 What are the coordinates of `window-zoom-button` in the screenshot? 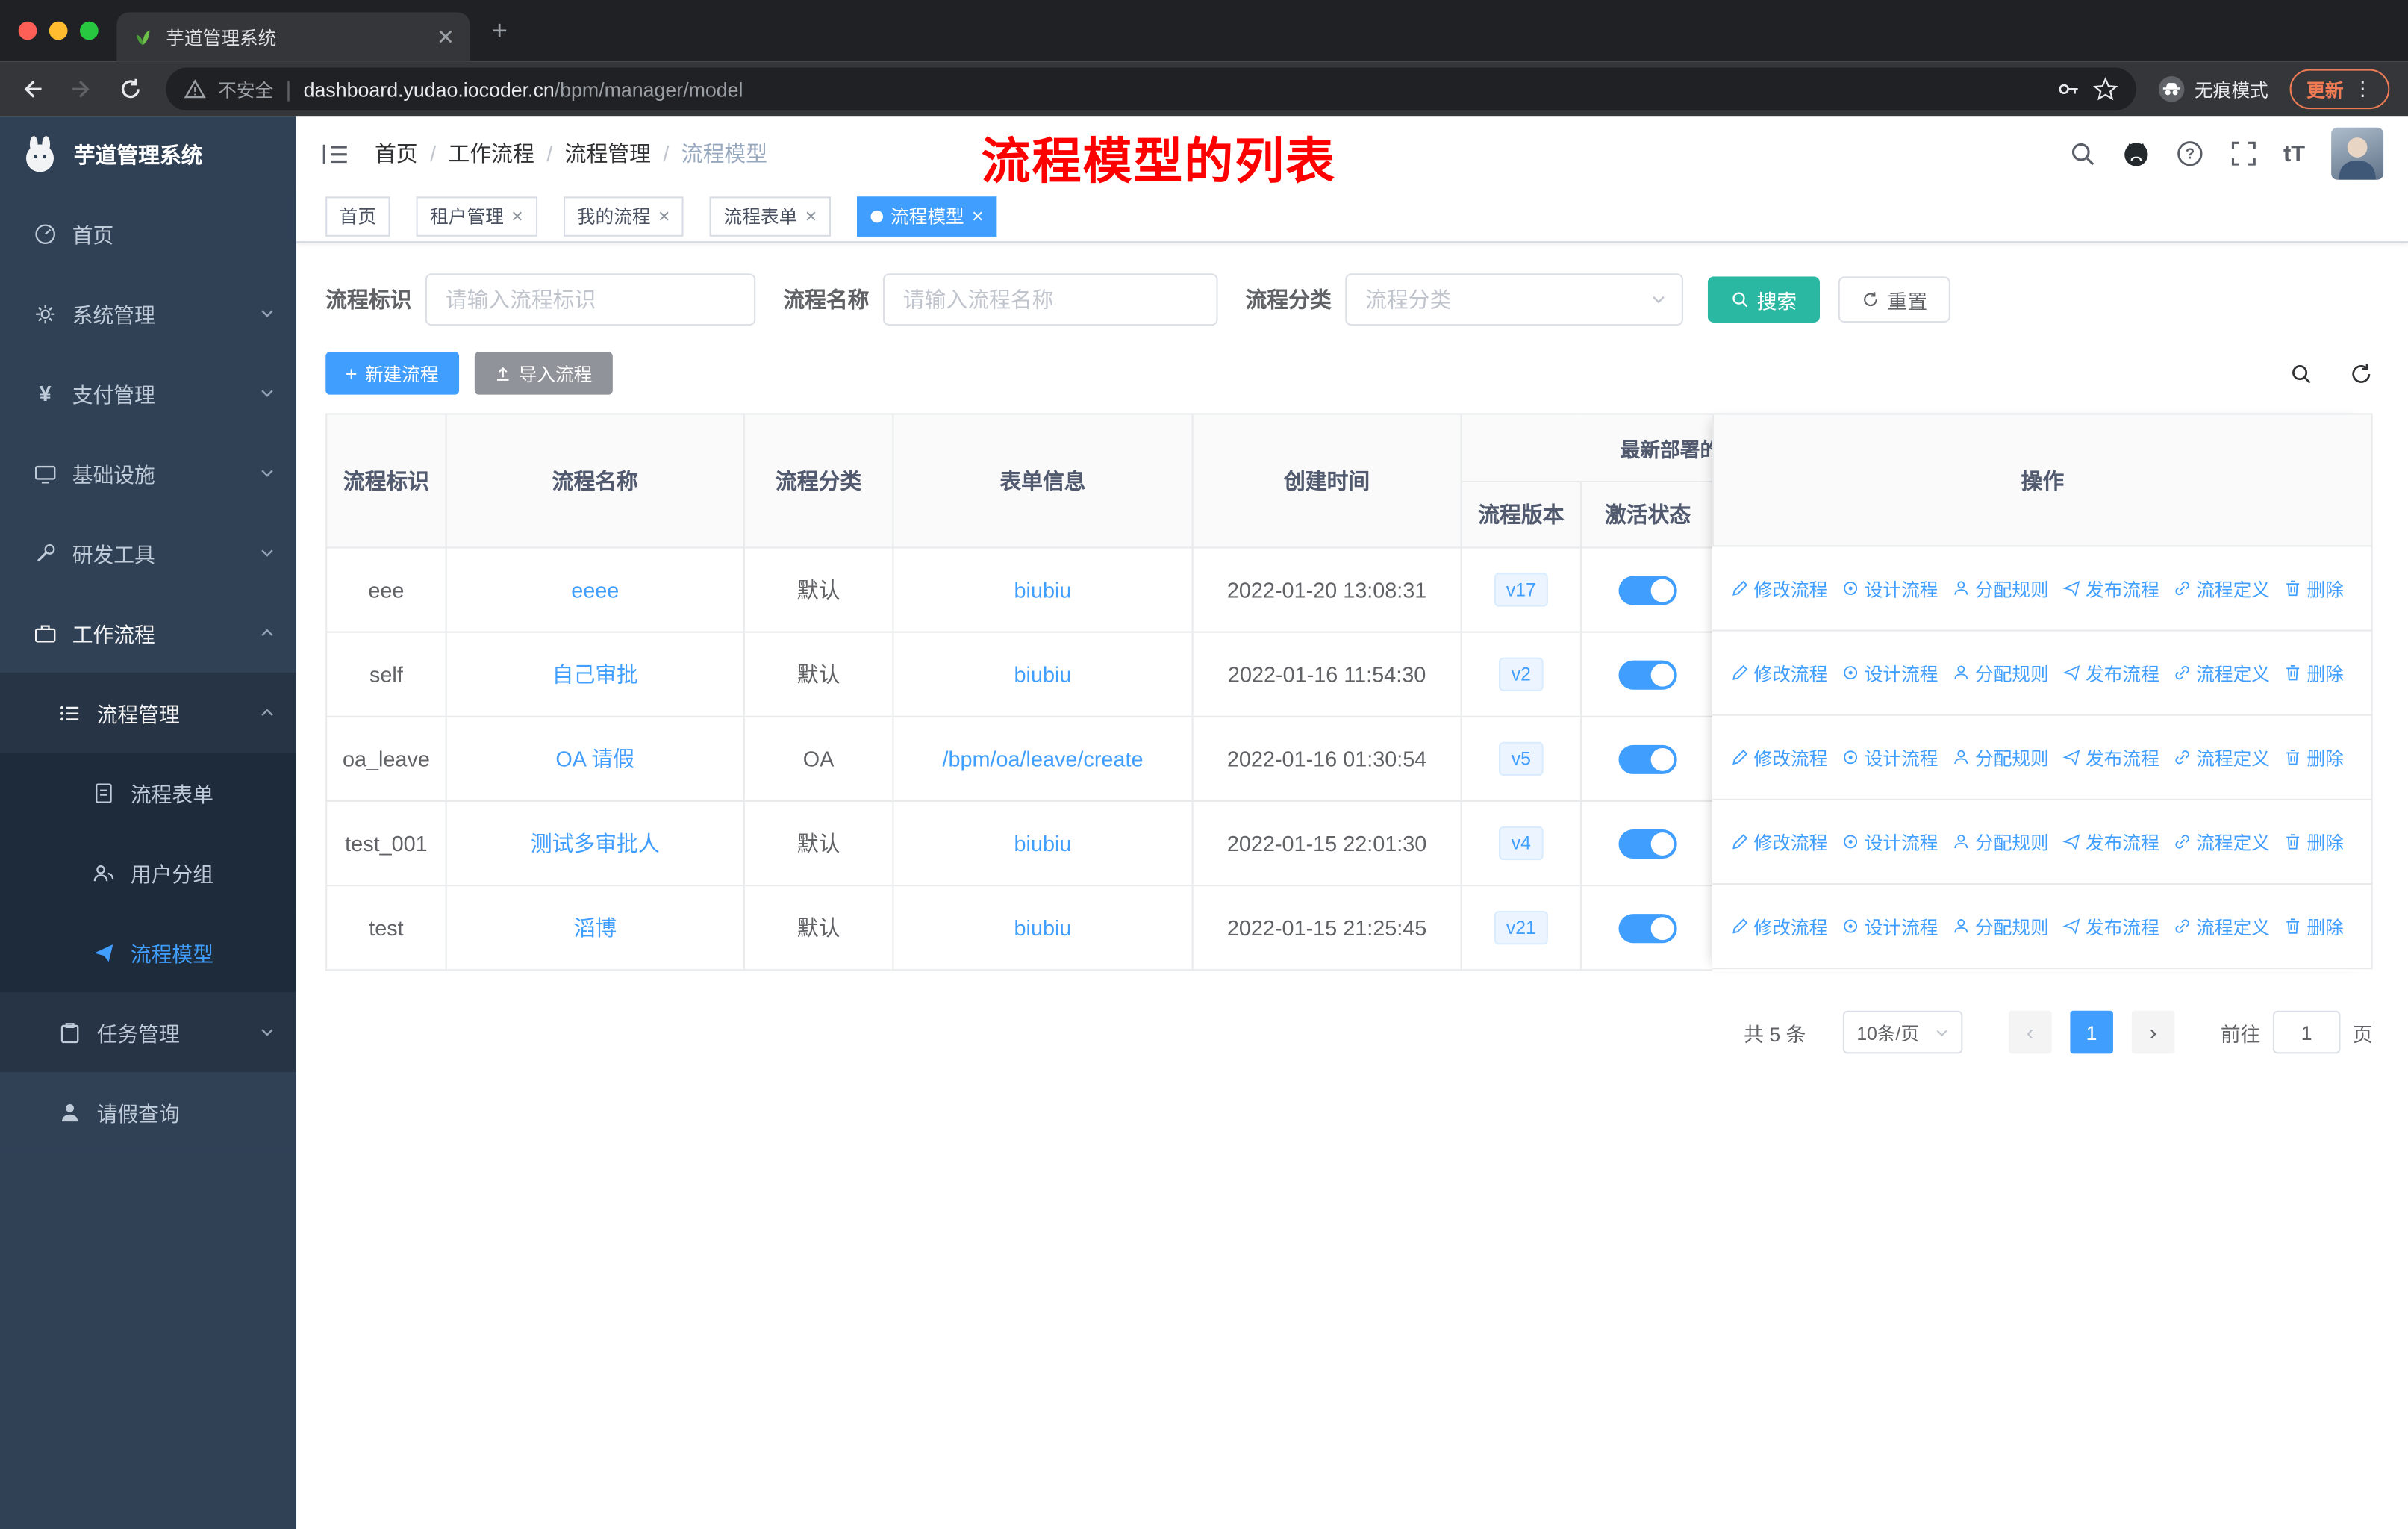 It's located at (89, 31).